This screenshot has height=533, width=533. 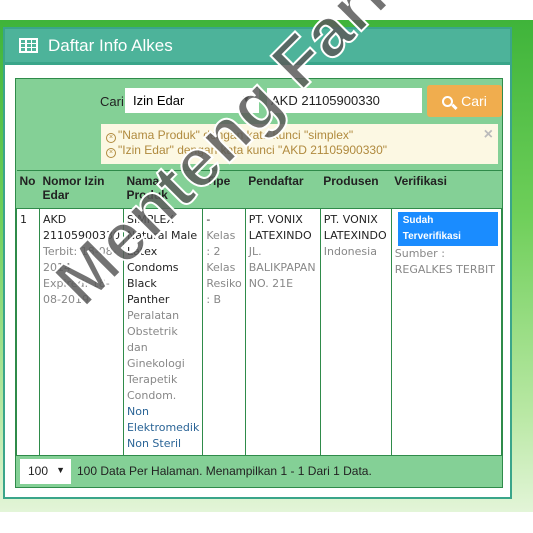 I want to click on pendaftar-address: JL. BALIKPAPAN NO. 21E, so click(x=282, y=267).